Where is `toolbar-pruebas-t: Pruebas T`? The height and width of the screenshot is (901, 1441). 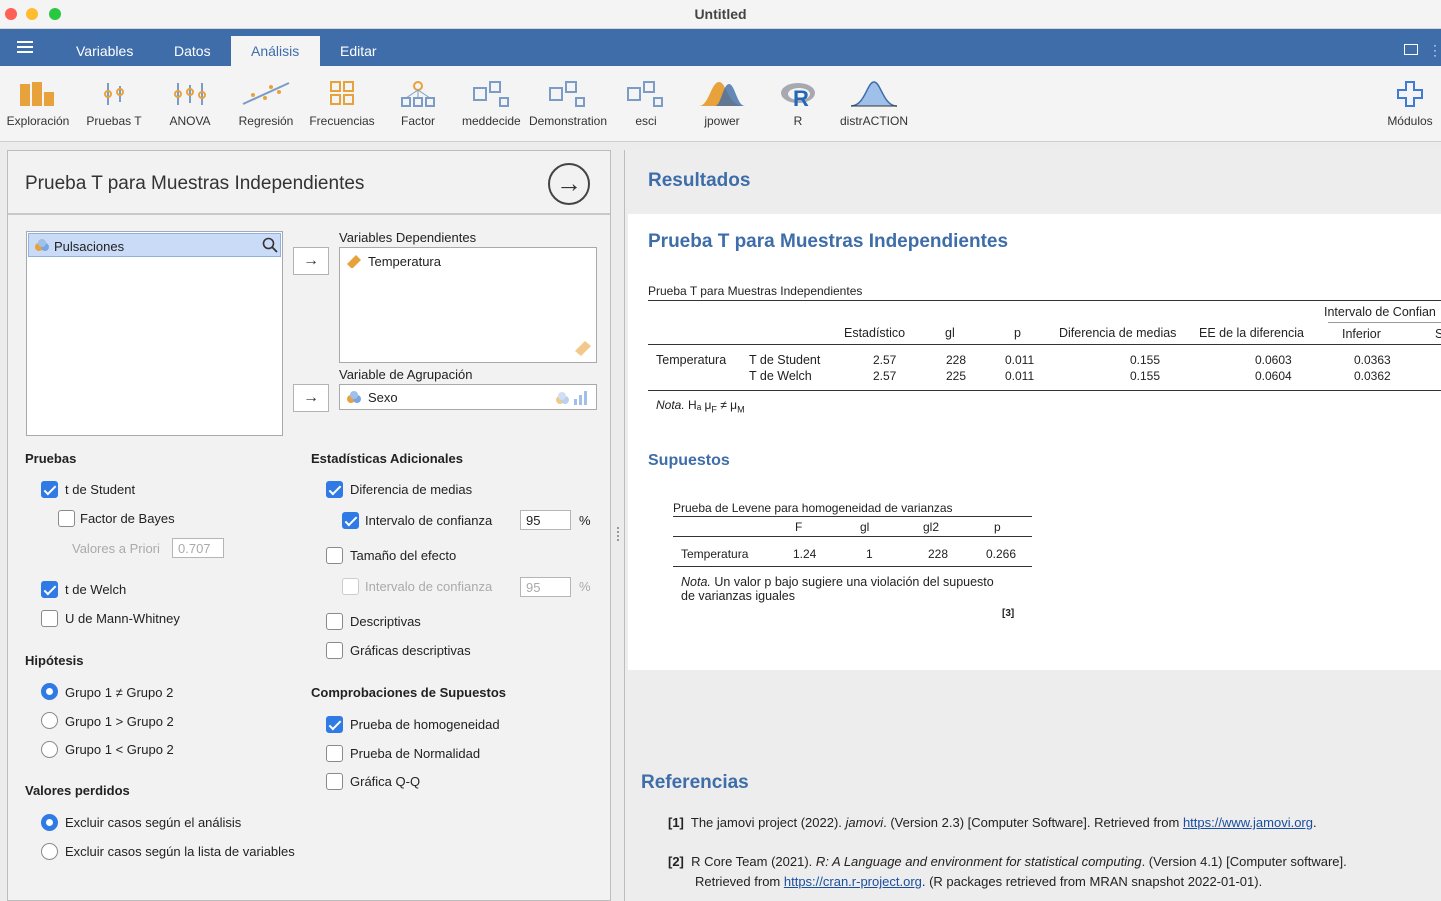
toolbar-pruebas-t: Pruebas T is located at coordinates (114, 104).